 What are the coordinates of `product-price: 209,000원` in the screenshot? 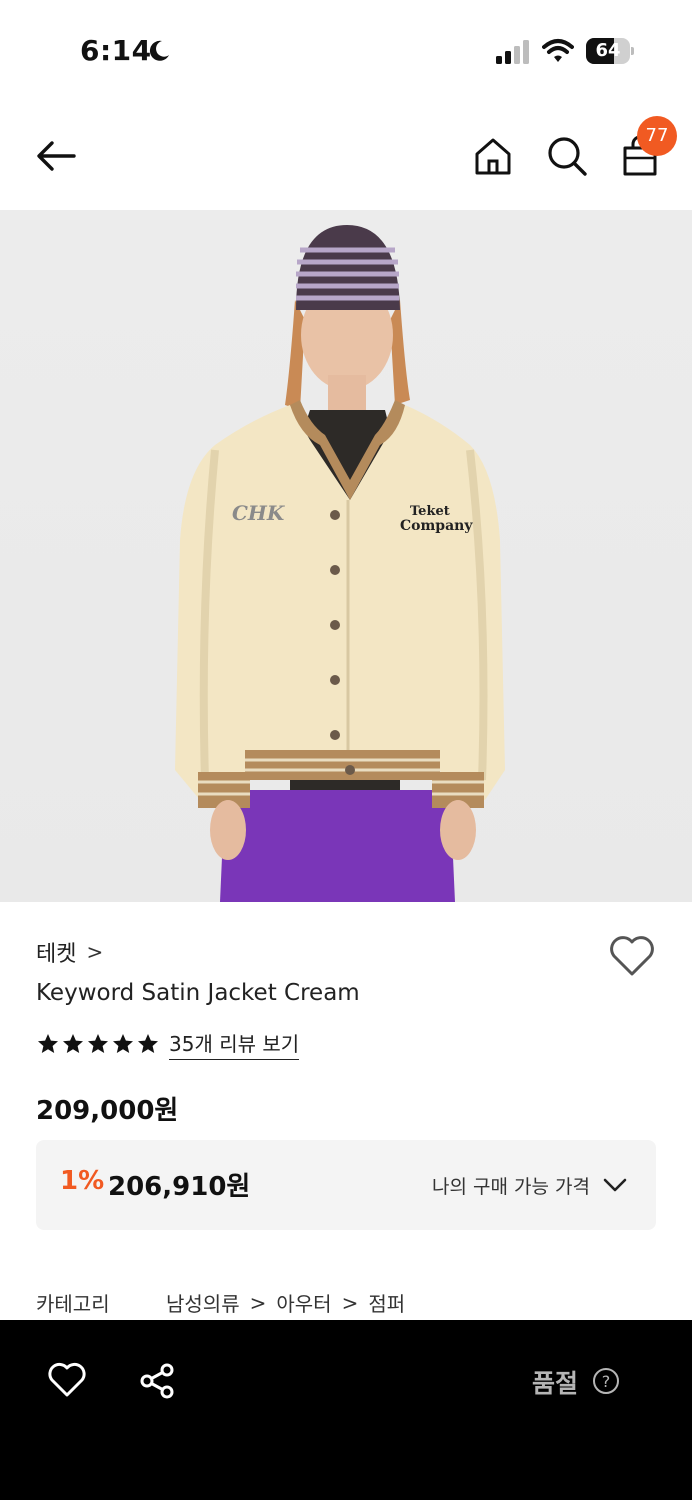 It's located at (107, 1111).